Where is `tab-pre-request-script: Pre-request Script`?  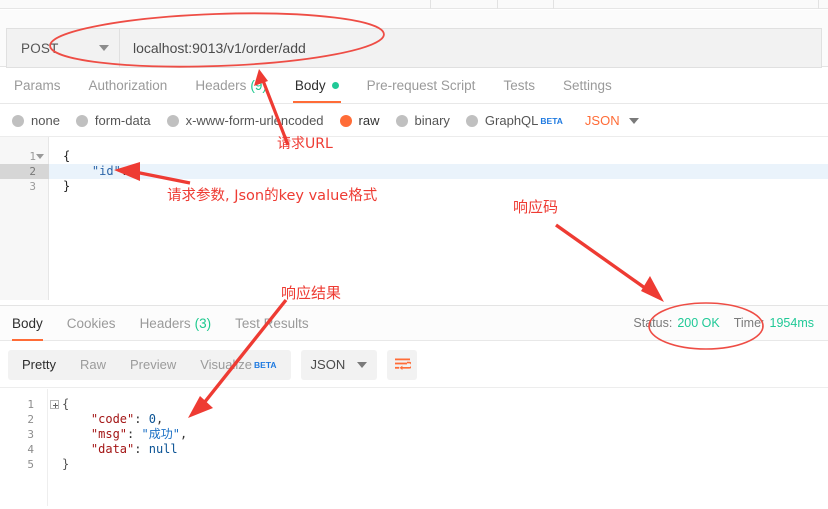 tab-pre-request-script: Pre-request Script is located at coordinates (421, 85).